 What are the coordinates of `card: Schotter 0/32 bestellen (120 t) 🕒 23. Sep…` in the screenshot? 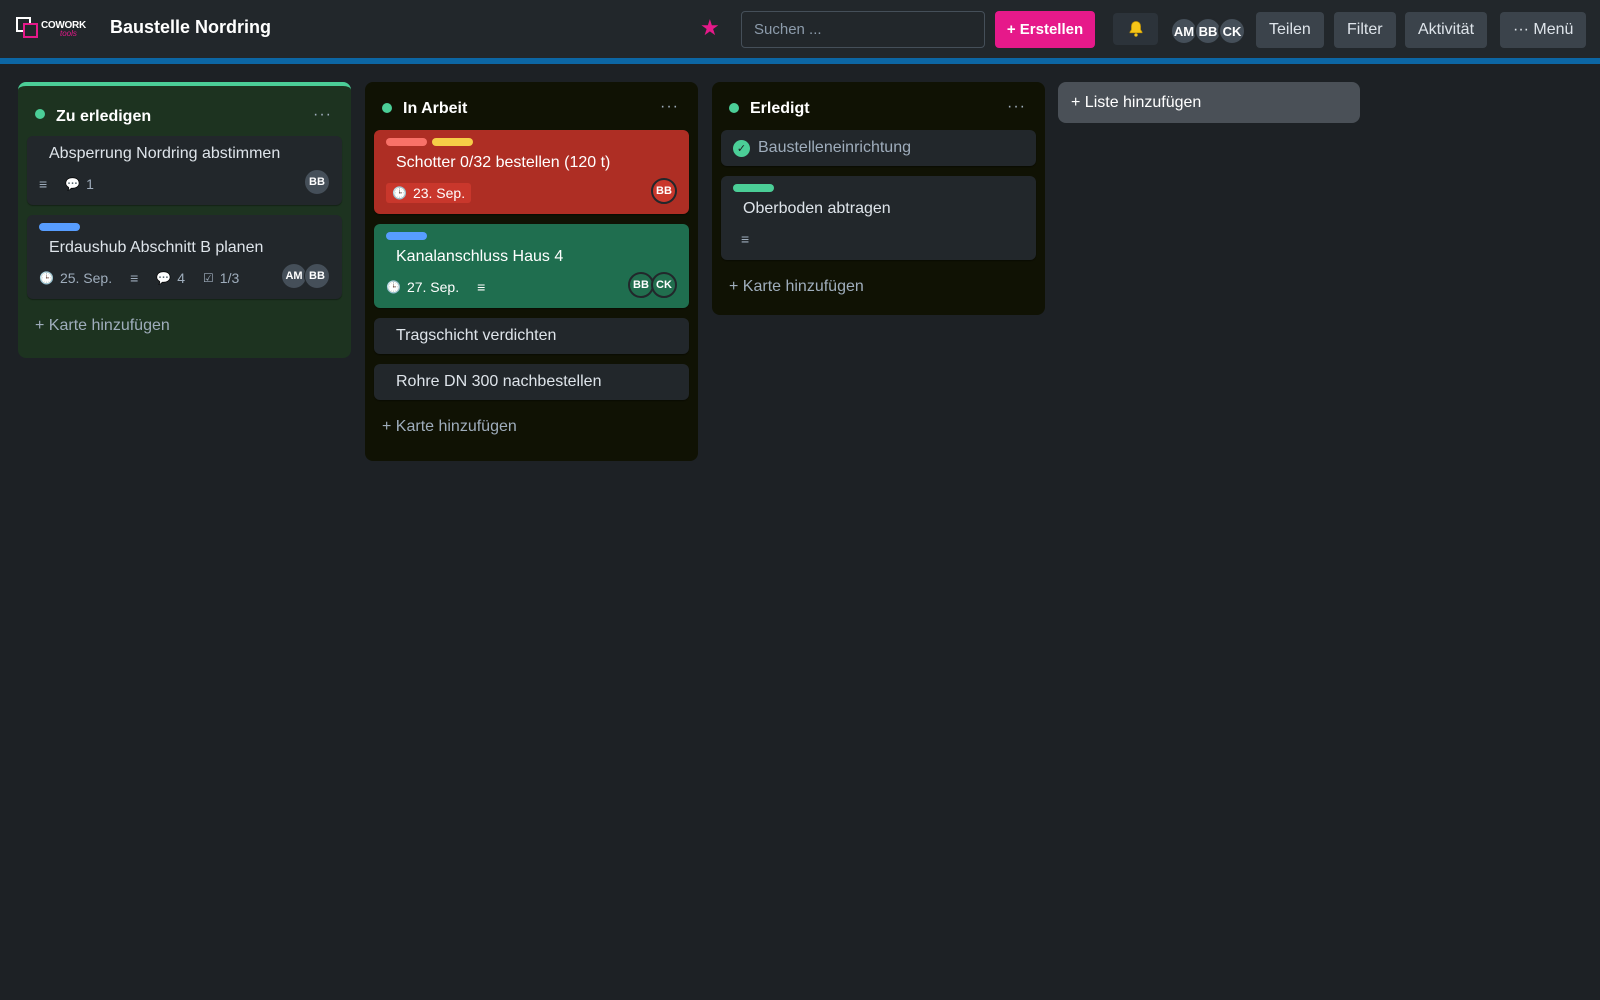 It's located at (531, 172).